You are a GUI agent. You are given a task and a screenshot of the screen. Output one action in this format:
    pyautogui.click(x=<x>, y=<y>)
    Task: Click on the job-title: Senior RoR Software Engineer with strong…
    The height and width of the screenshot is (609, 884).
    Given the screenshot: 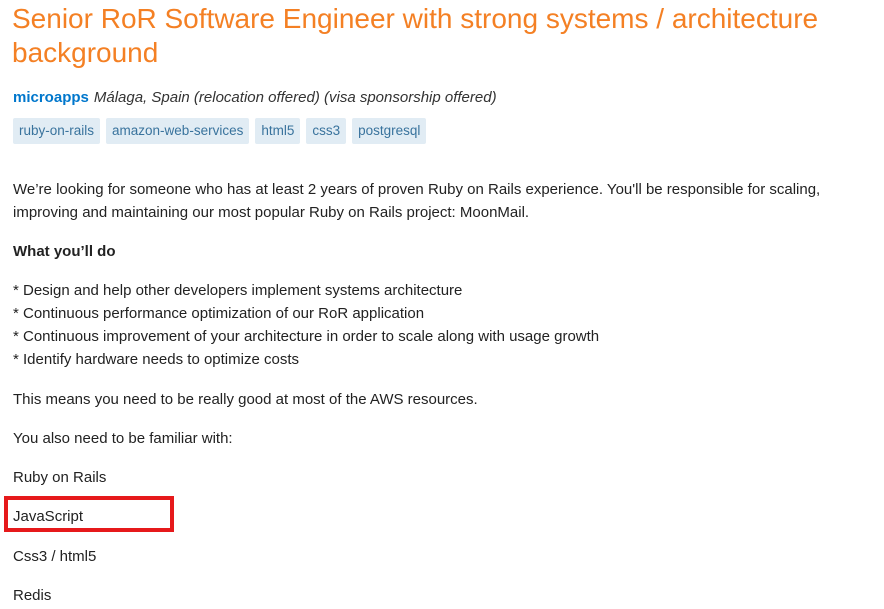 What is the action you would take?
    pyautogui.click(x=442, y=36)
    